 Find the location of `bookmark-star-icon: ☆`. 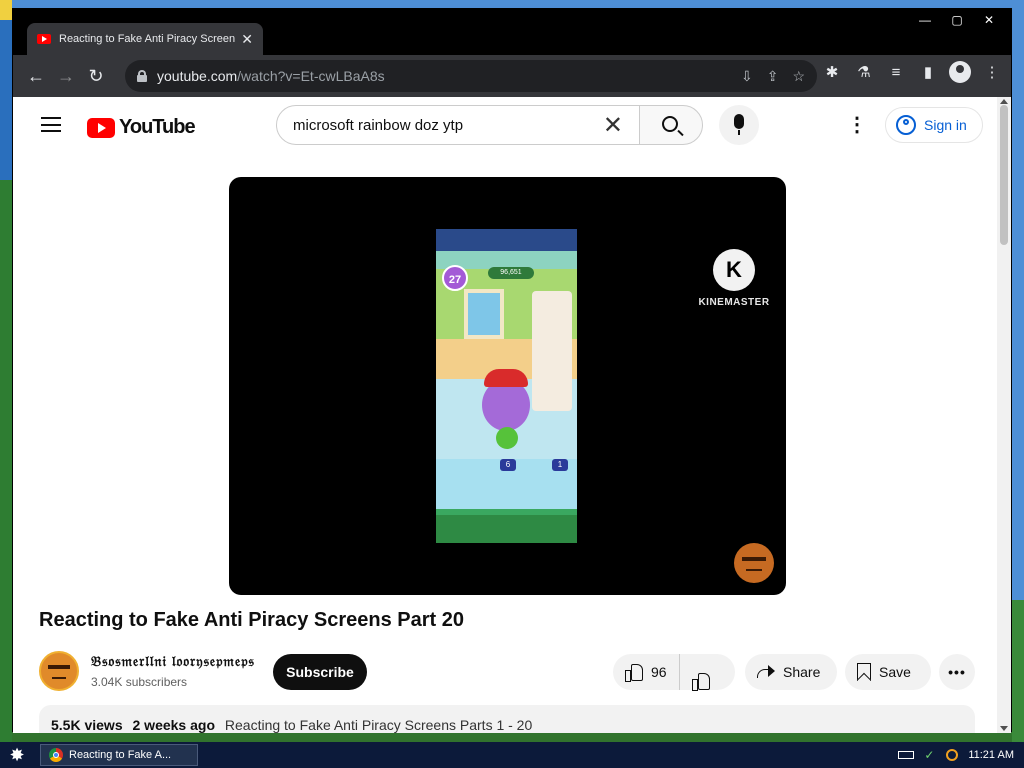

bookmark-star-icon: ☆ is located at coordinates (798, 76).